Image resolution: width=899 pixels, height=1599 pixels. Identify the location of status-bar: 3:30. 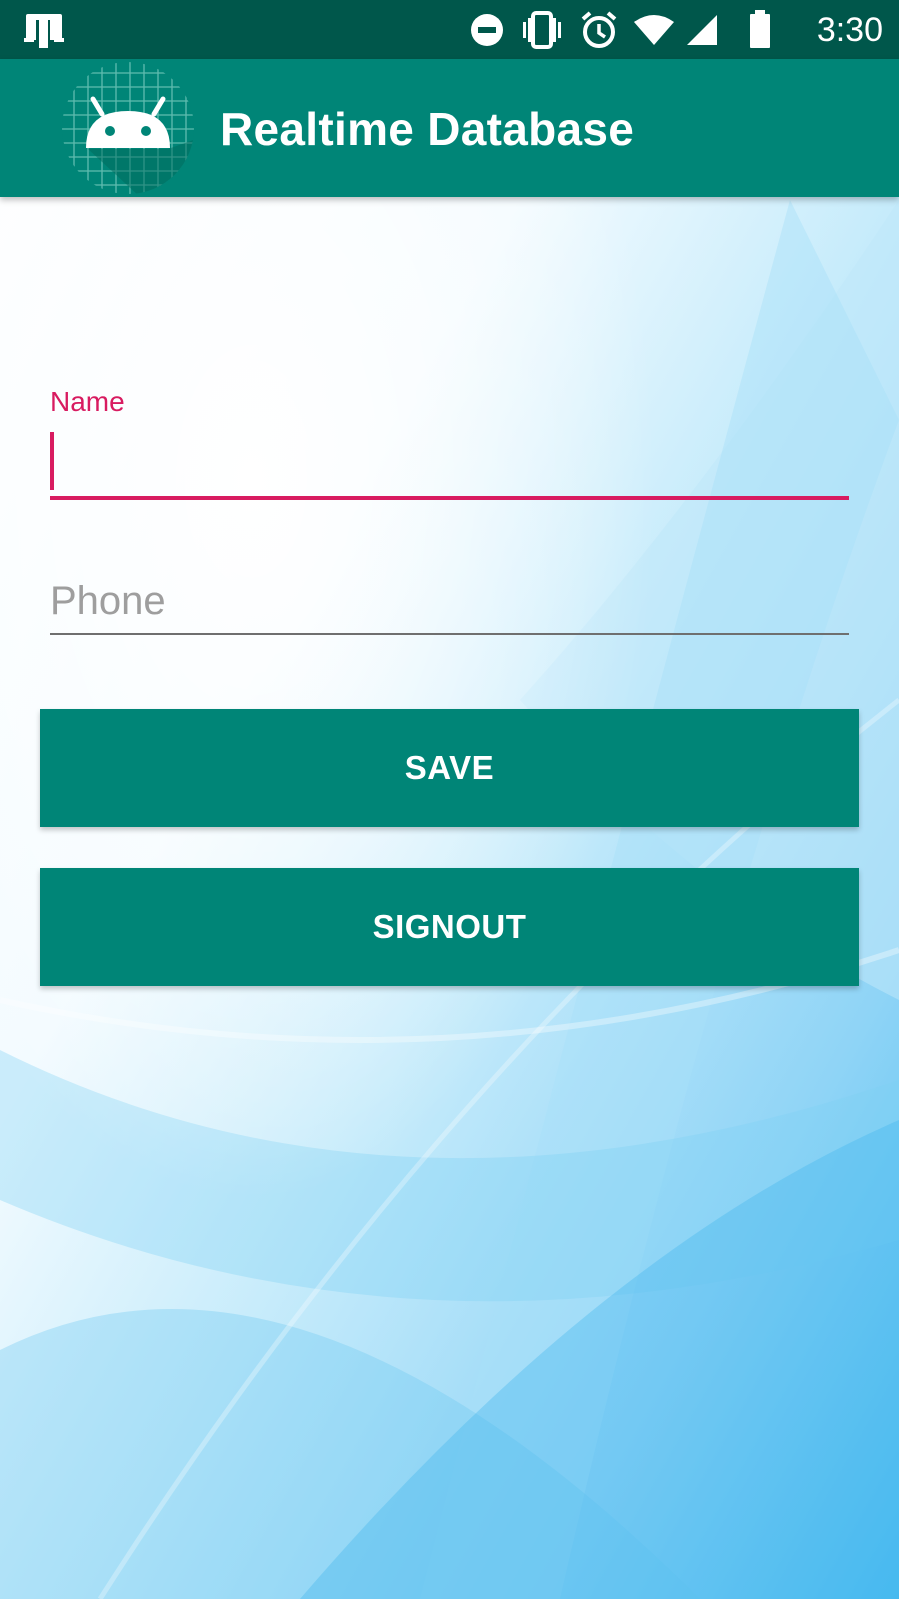
(449, 29).